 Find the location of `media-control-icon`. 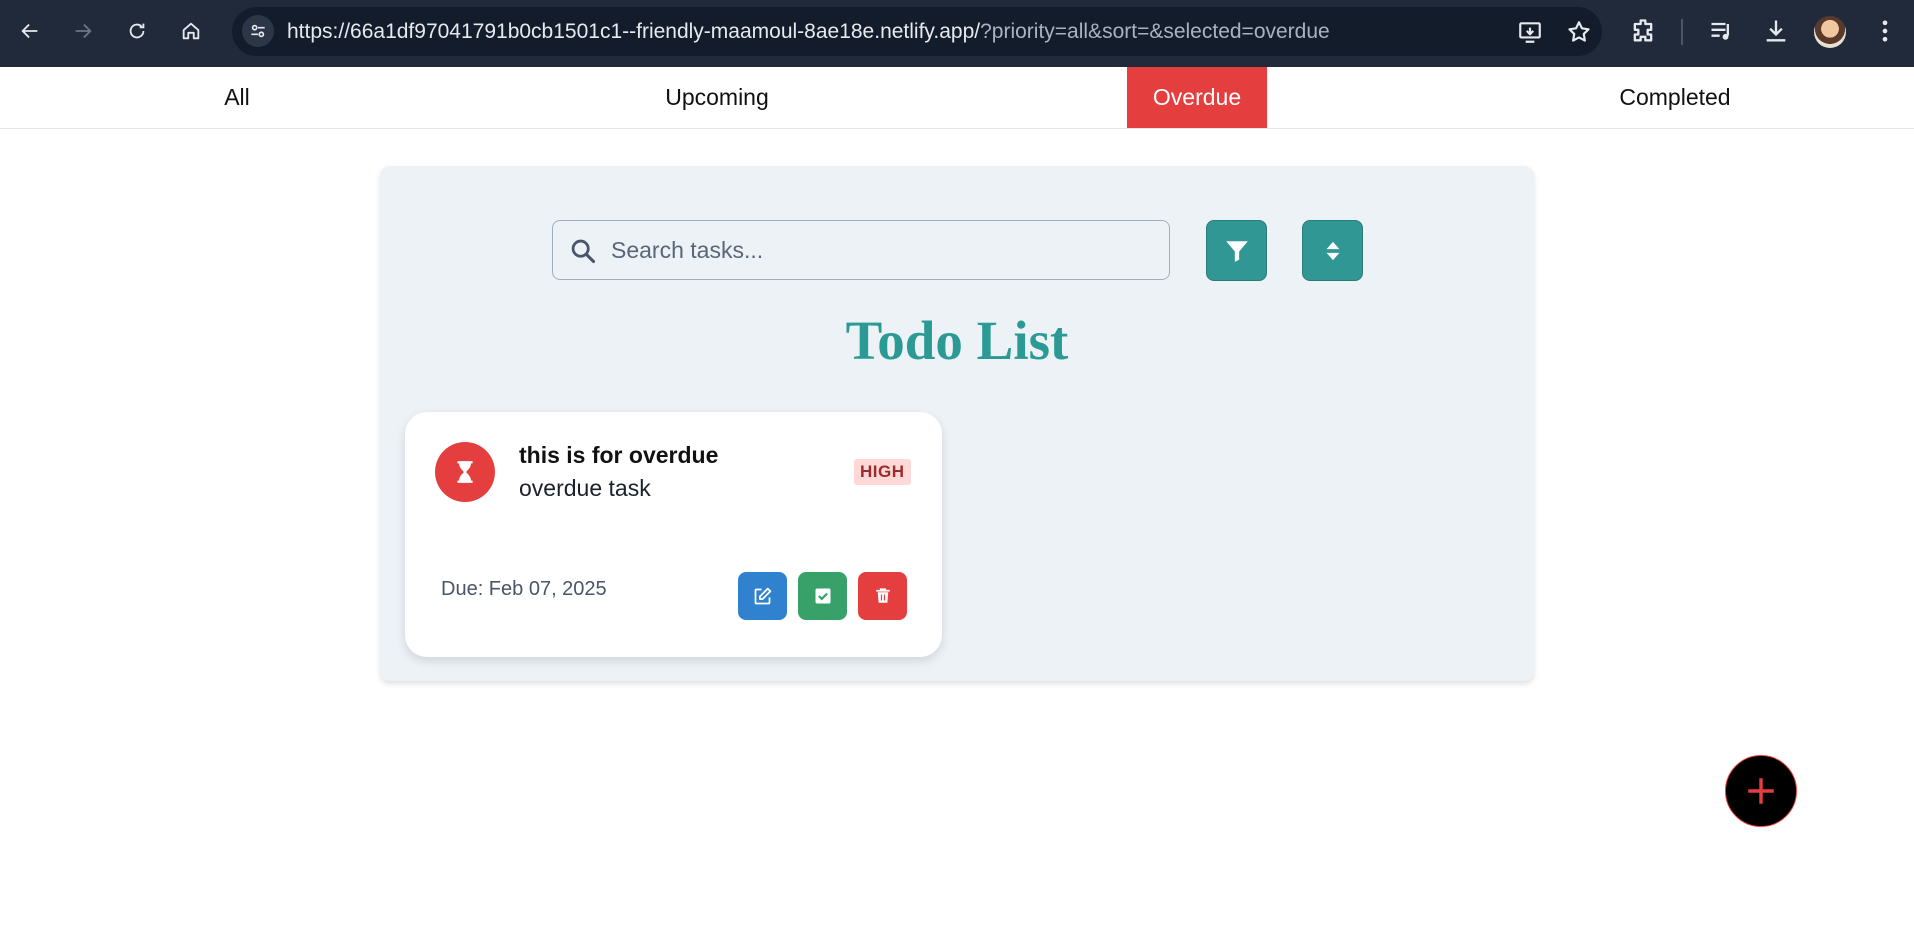

media-control-icon is located at coordinates (1722, 31).